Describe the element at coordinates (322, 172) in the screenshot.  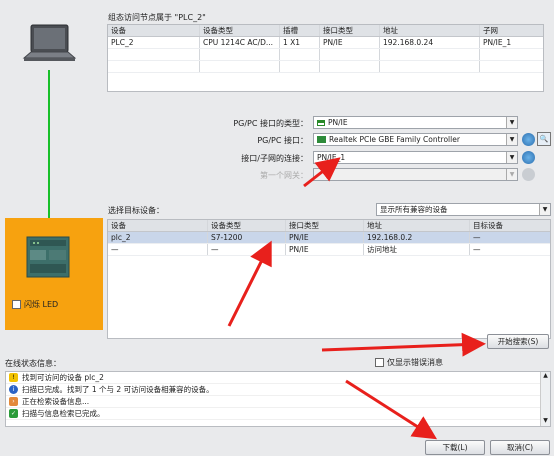
I see `arrow-to-subnet` at that location.